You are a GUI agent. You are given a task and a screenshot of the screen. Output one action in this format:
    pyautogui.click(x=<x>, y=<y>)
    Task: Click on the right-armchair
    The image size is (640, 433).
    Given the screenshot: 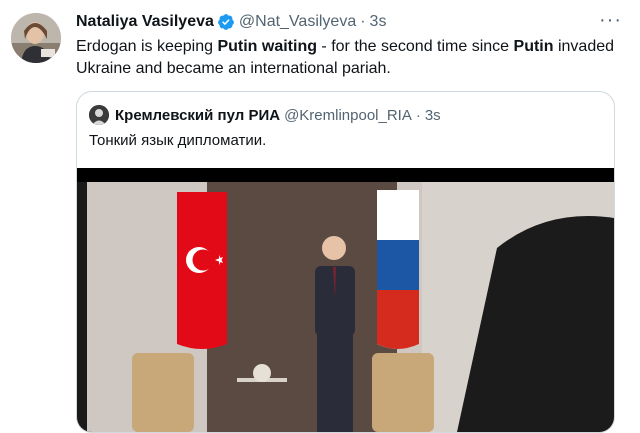 What is the action you would take?
    pyautogui.click(x=403, y=392)
    